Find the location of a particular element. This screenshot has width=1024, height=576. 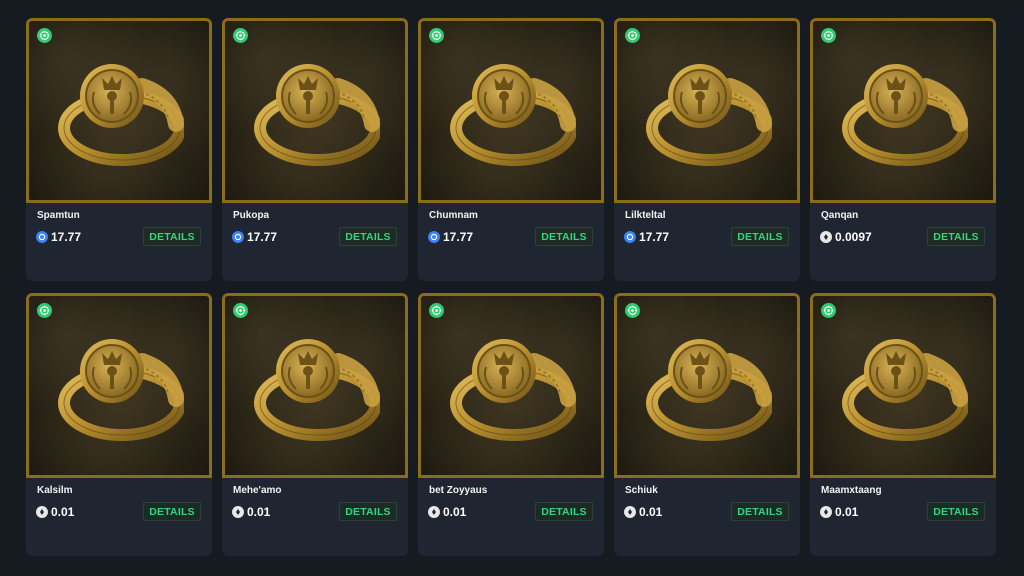

item-name: bet Zoyyaus is located at coordinates (458, 490).